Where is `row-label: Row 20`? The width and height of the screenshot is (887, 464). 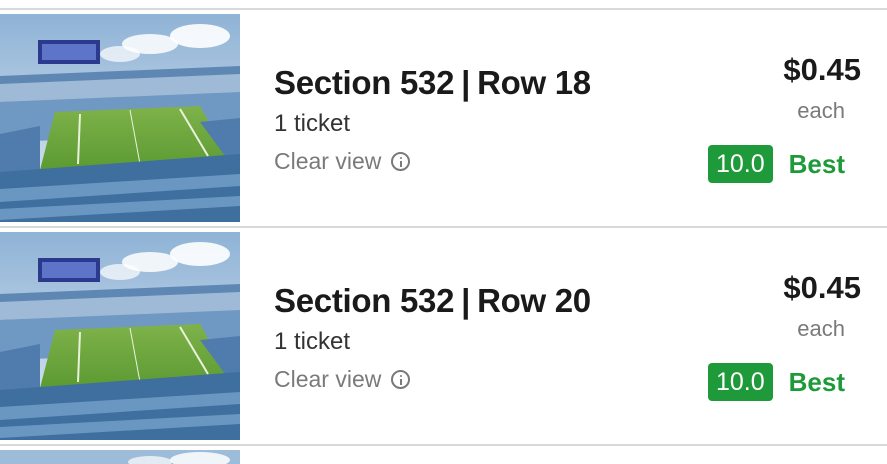
row-label: Row 20 is located at coordinates (534, 300).